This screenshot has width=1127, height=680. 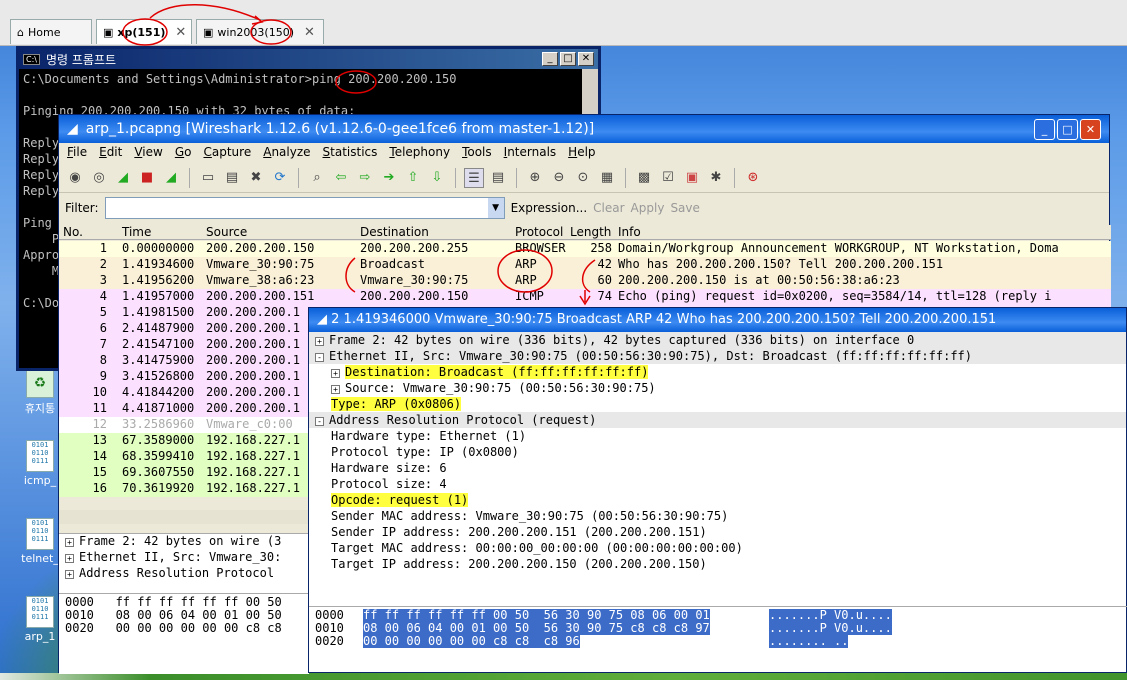 What do you see at coordinates (717, 484) in the screenshot?
I see `tree-node: Protocol size: 4` at bounding box center [717, 484].